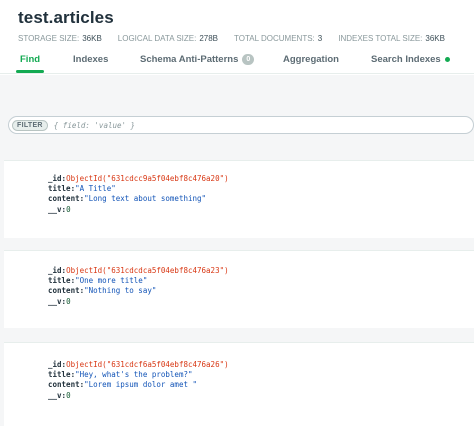  What do you see at coordinates (168, 38) in the screenshot?
I see `stat-logical-data-size: LOGICAL DATA SIZE: 278B` at bounding box center [168, 38].